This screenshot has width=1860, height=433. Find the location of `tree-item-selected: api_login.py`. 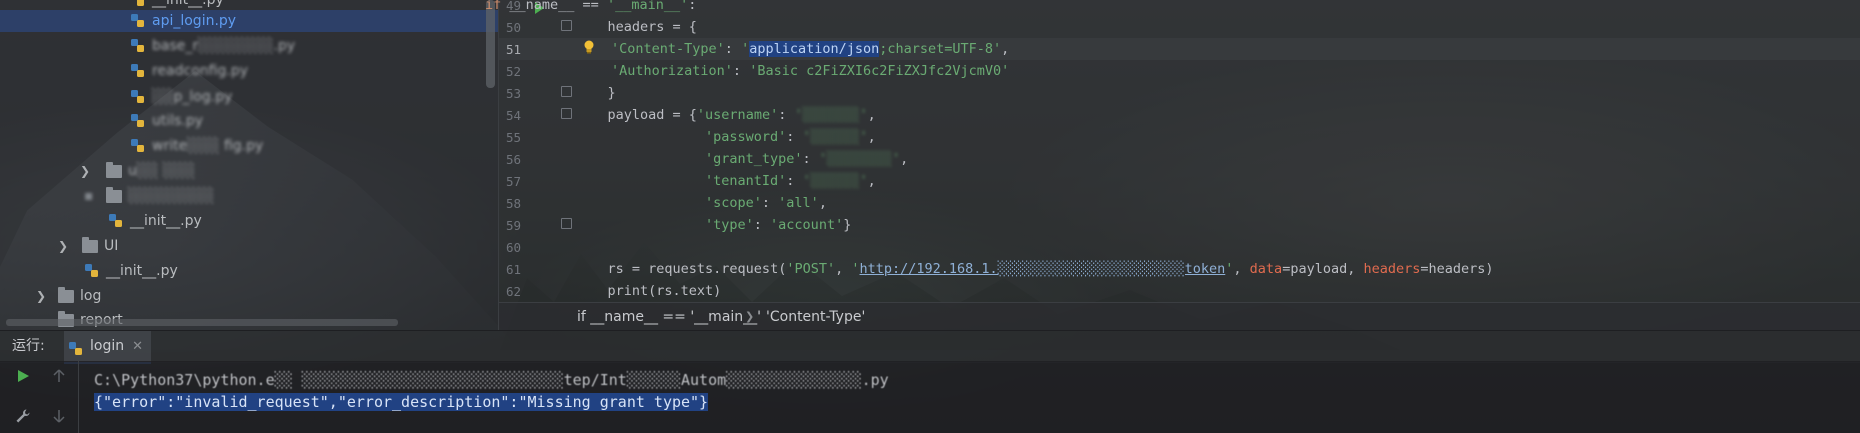

tree-item-selected: api_login.py is located at coordinates (249, 21).